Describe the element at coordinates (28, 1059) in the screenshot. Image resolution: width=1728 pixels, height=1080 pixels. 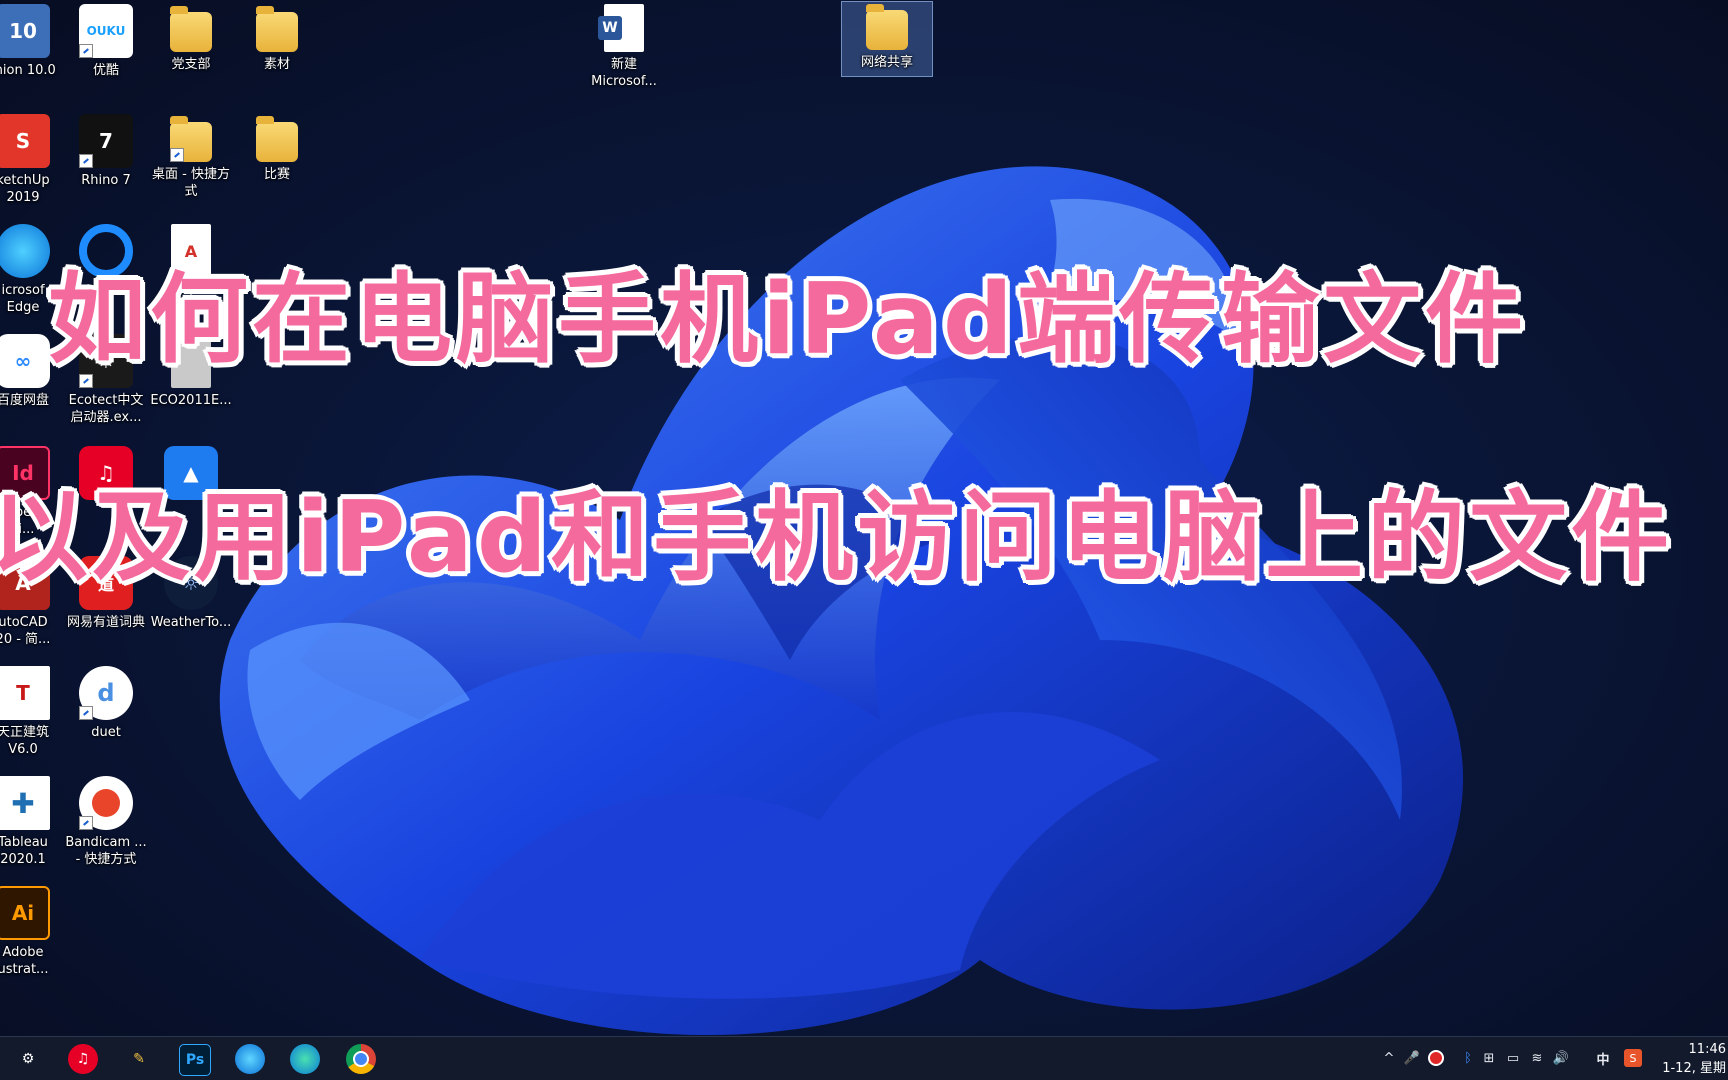
I see `settings-icon: ⚙` at that location.